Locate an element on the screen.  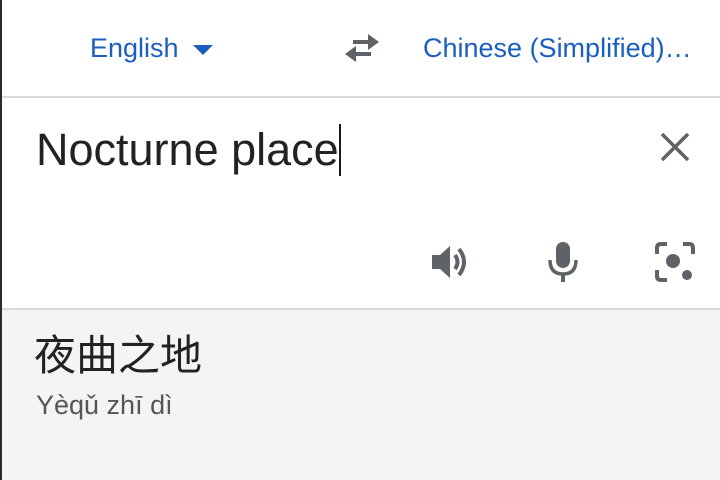
source-text-input: Nocturne place is located at coordinates (188, 150).